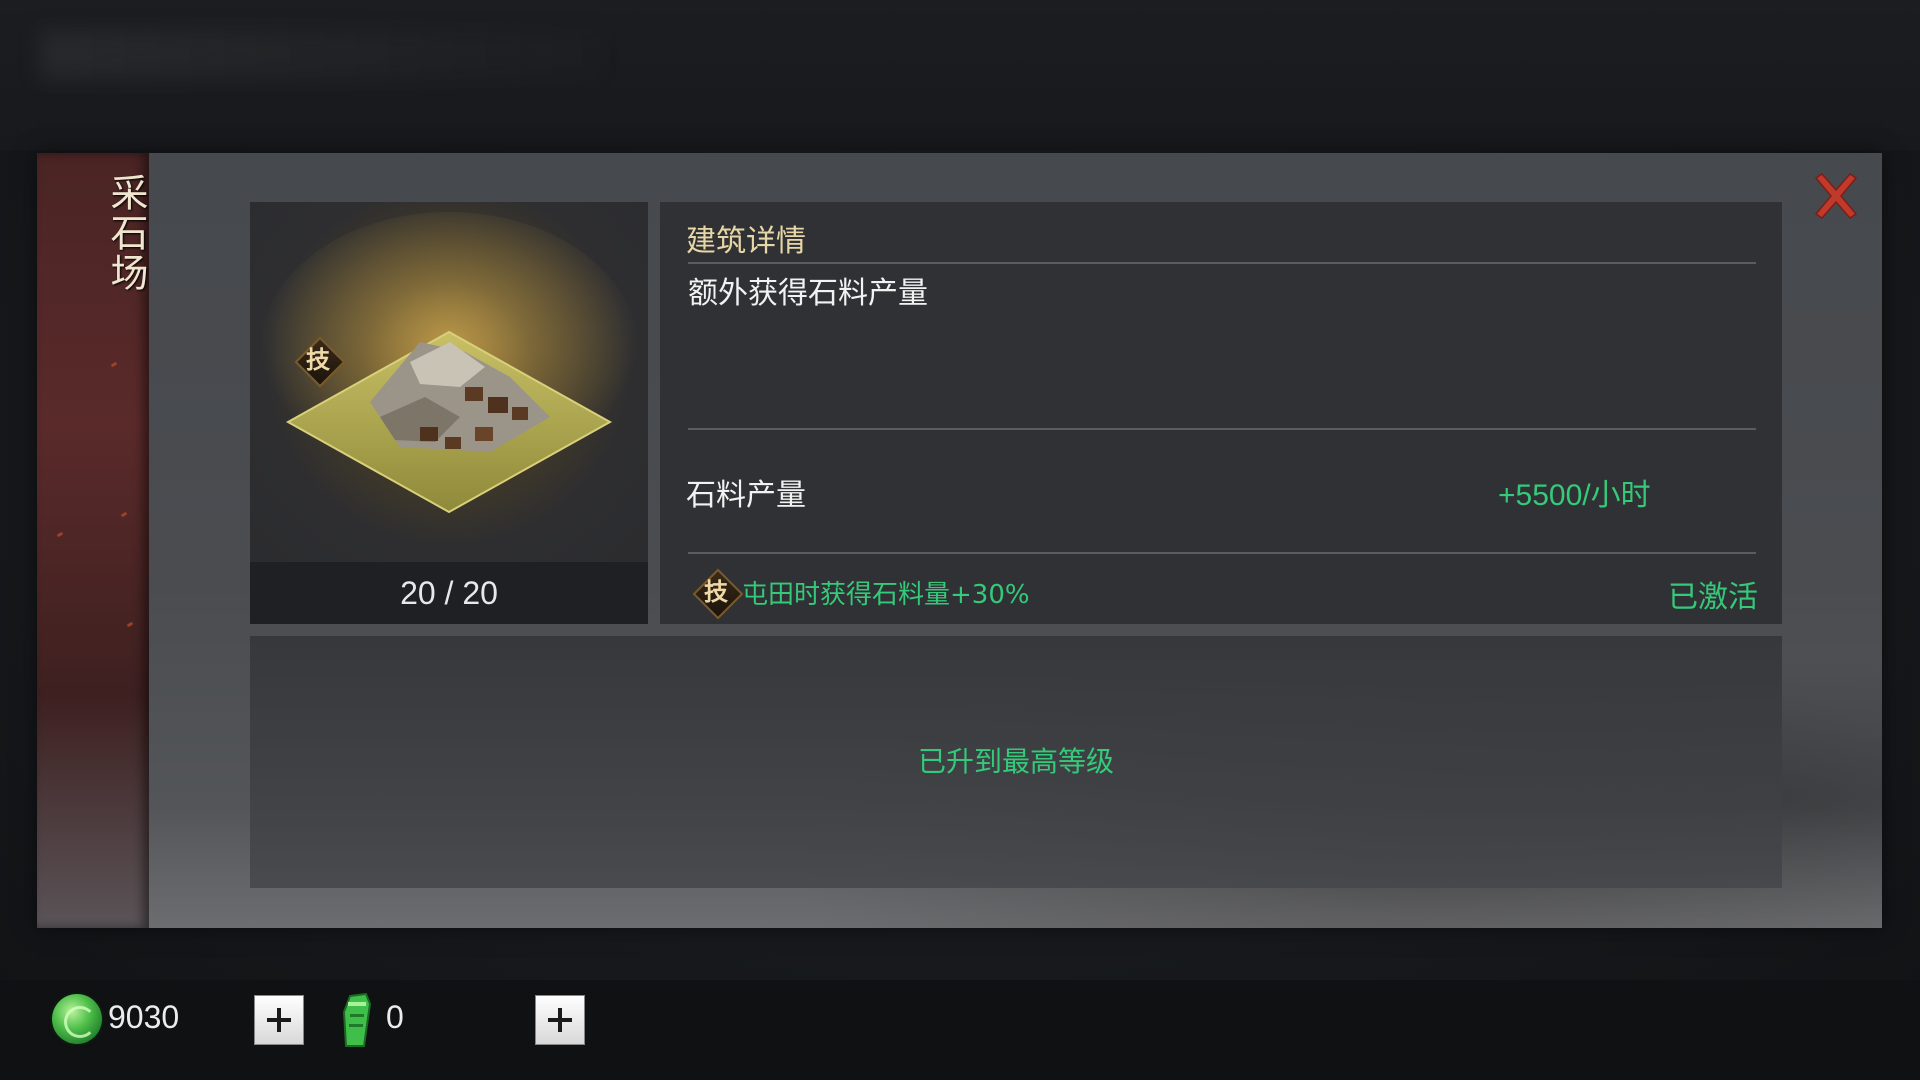 The image size is (1920, 1080). Describe the element at coordinates (1225, 594) in the screenshot. I see `tech-bonus-row: 技 屯田时获得石料量+30% 已激活` at that location.